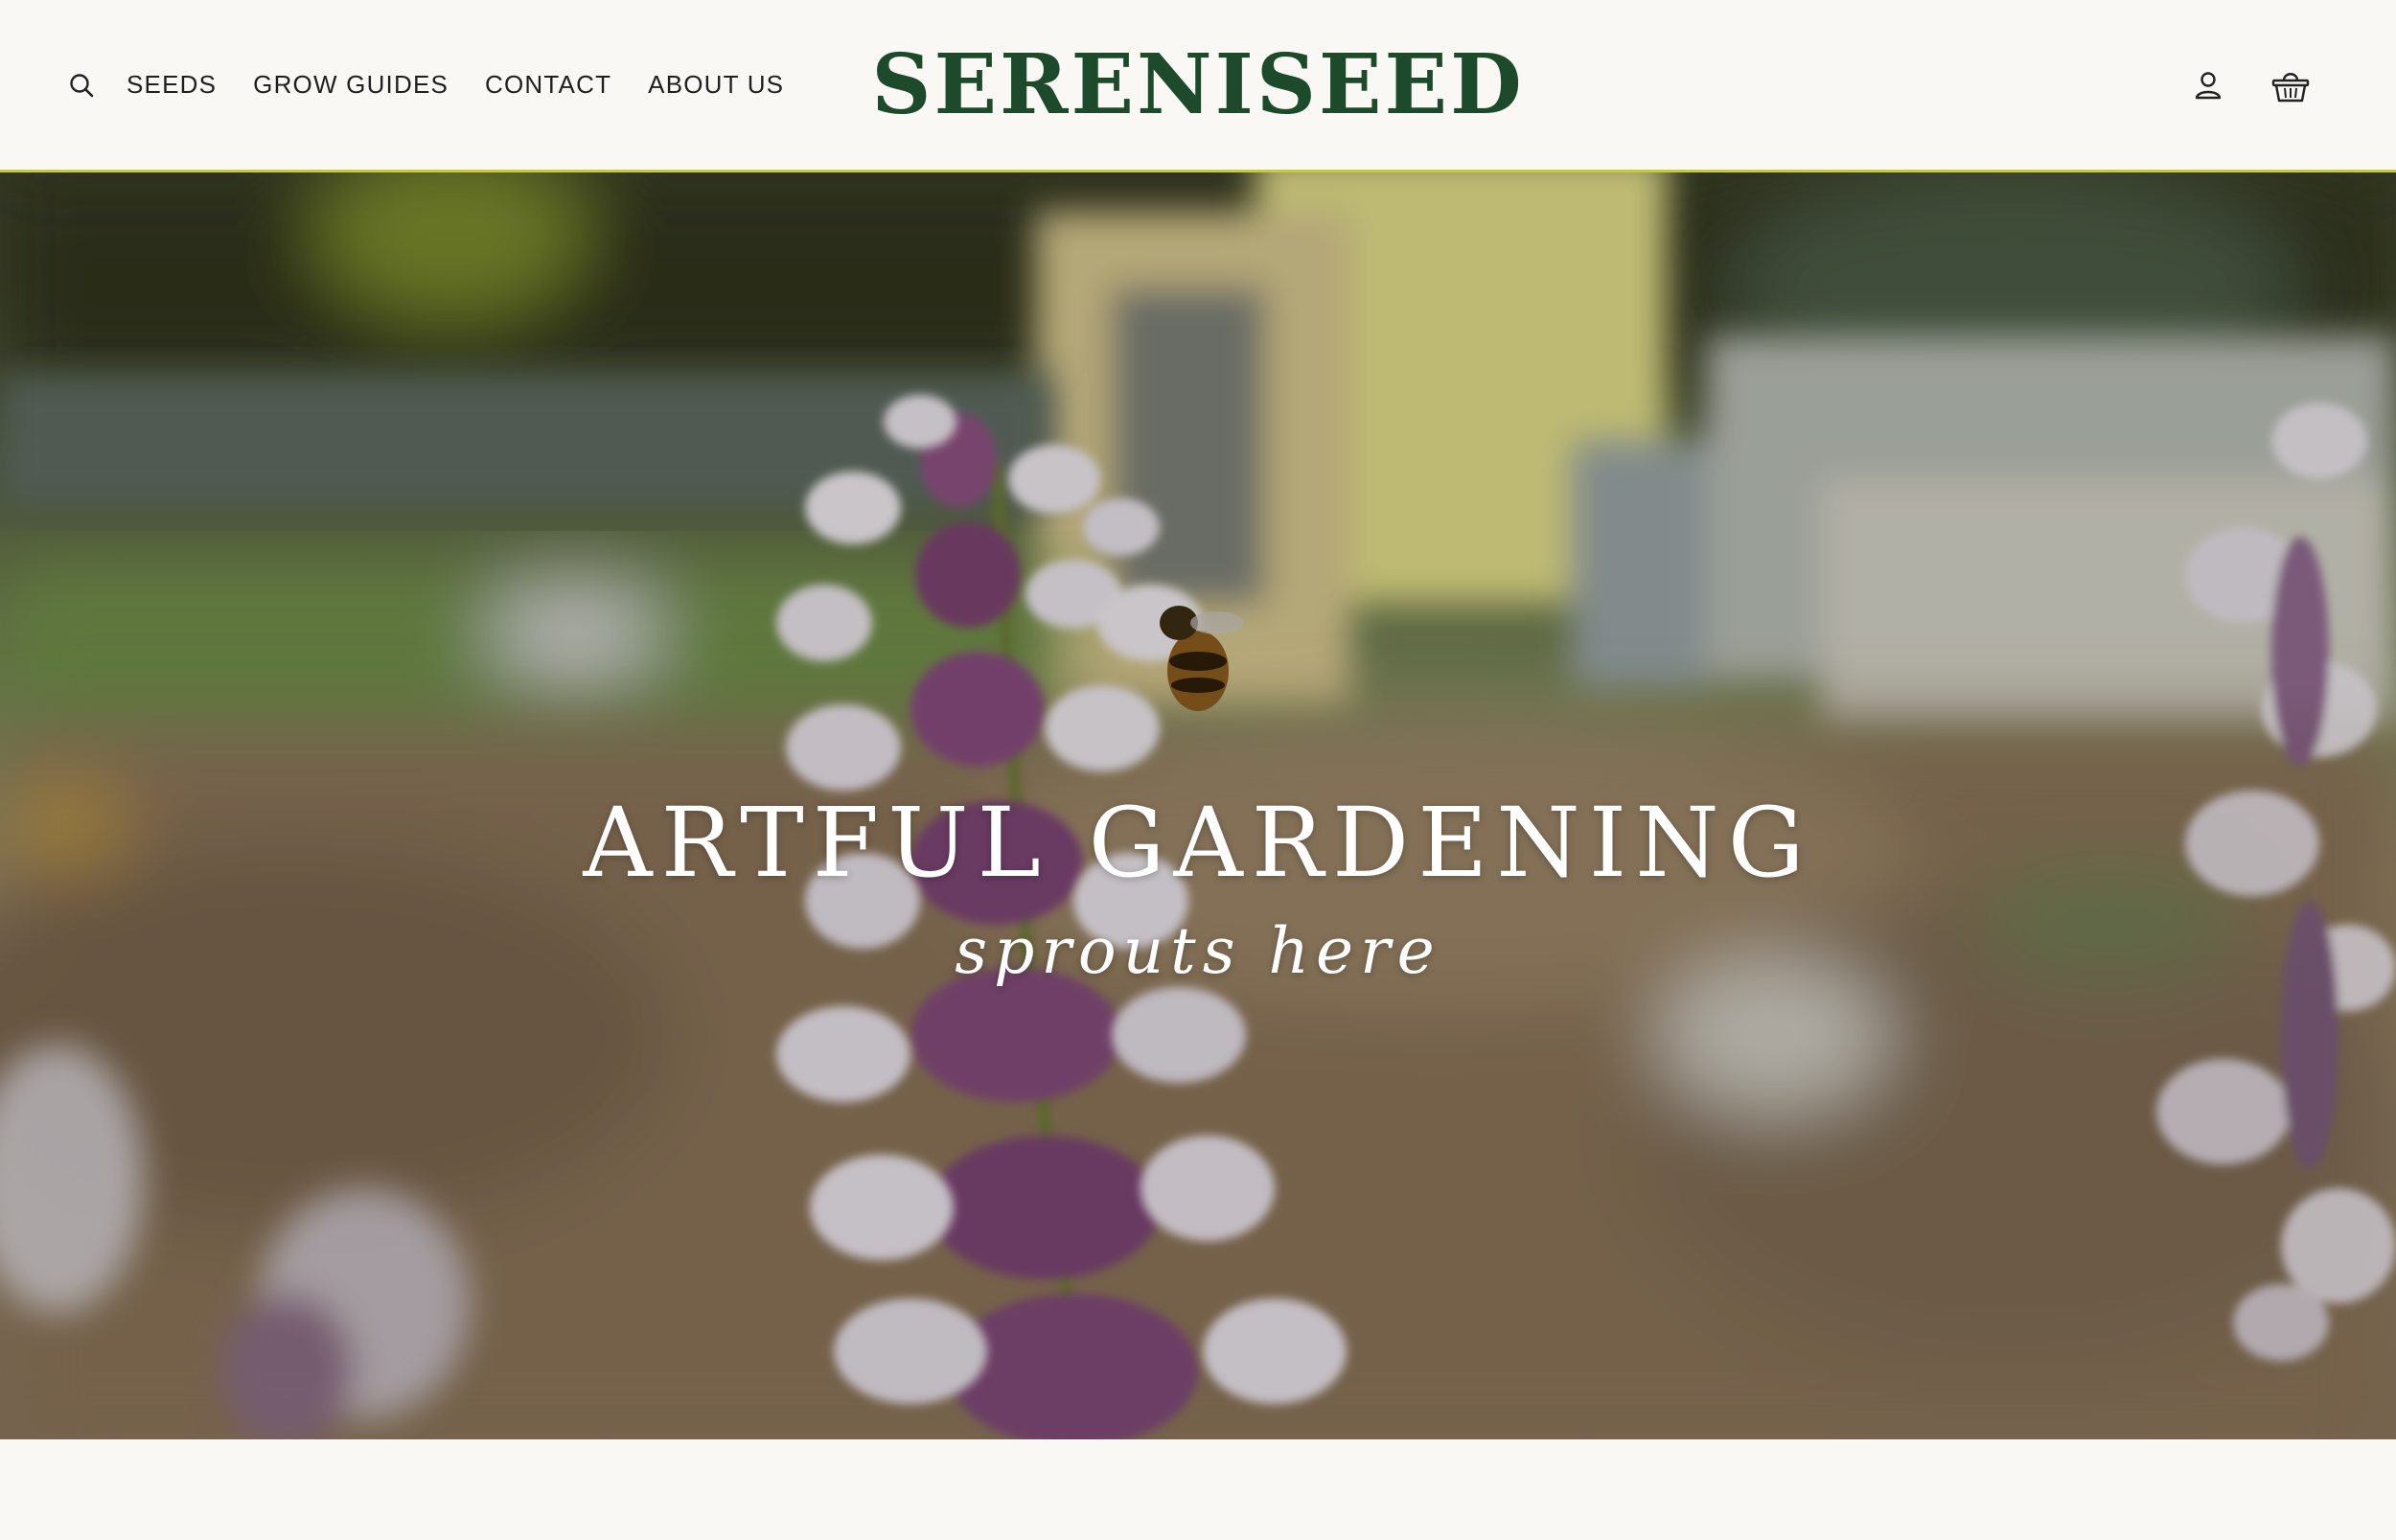  I want to click on nav-list: SEEDS GROW GUIDES CONTACT ABOUT US, so click(473, 85).